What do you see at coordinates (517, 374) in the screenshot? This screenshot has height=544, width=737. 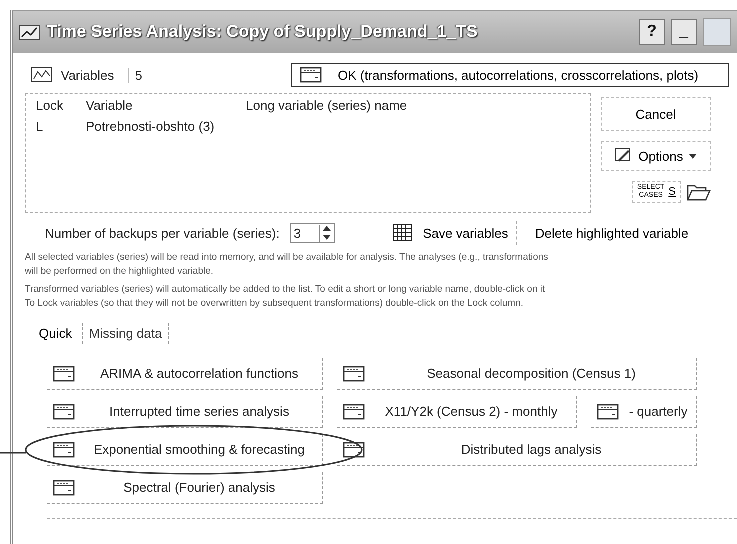 I see `analysis-button: Seasonal decomposition (Census 1)` at bounding box center [517, 374].